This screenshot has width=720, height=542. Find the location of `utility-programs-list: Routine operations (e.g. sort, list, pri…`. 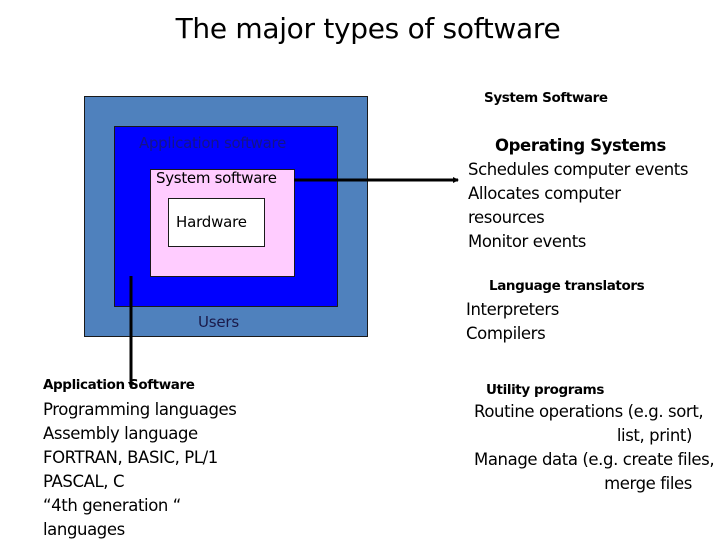

utility-programs-list: Routine operations (e.g. sort, list, pri… is located at coordinates (595, 448).